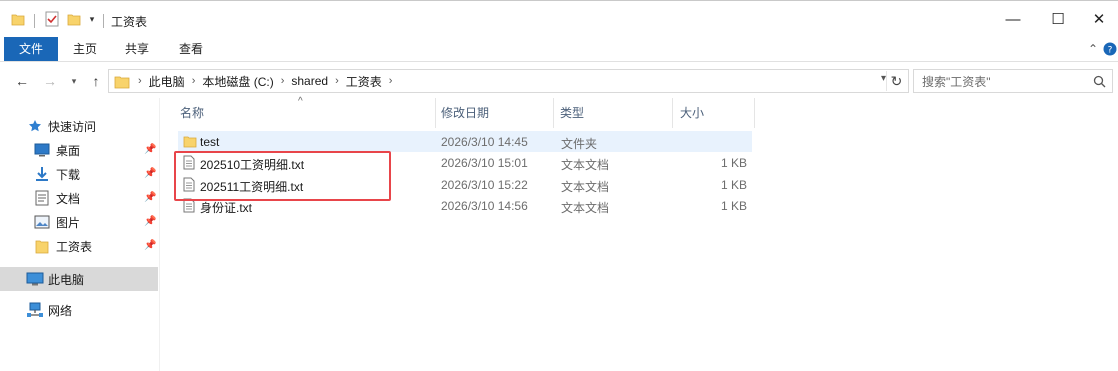 The height and width of the screenshot is (371, 1118). Describe the element at coordinates (226, 208) in the screenshot. I see `file-name: 身份证.txt` at that location.